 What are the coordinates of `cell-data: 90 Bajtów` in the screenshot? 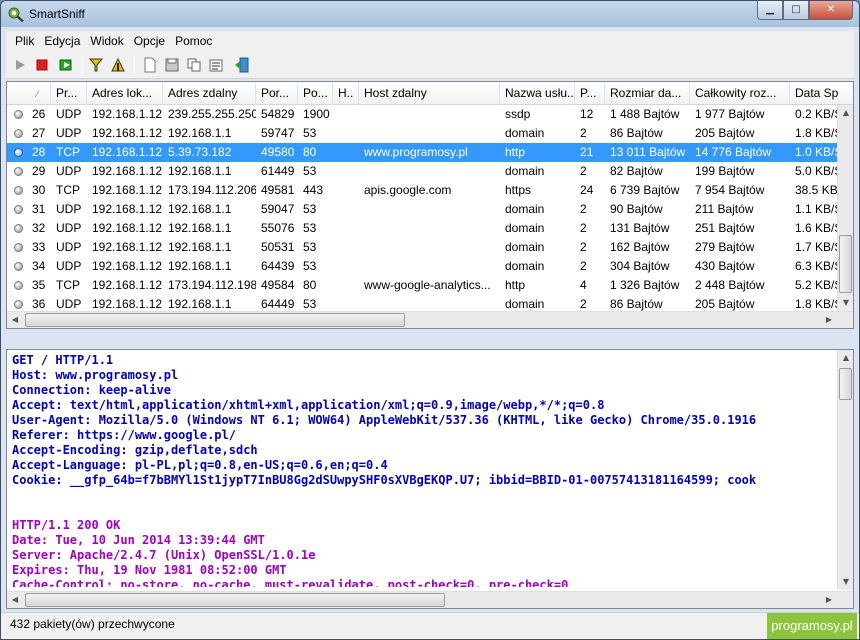 It's located at (636, 209).